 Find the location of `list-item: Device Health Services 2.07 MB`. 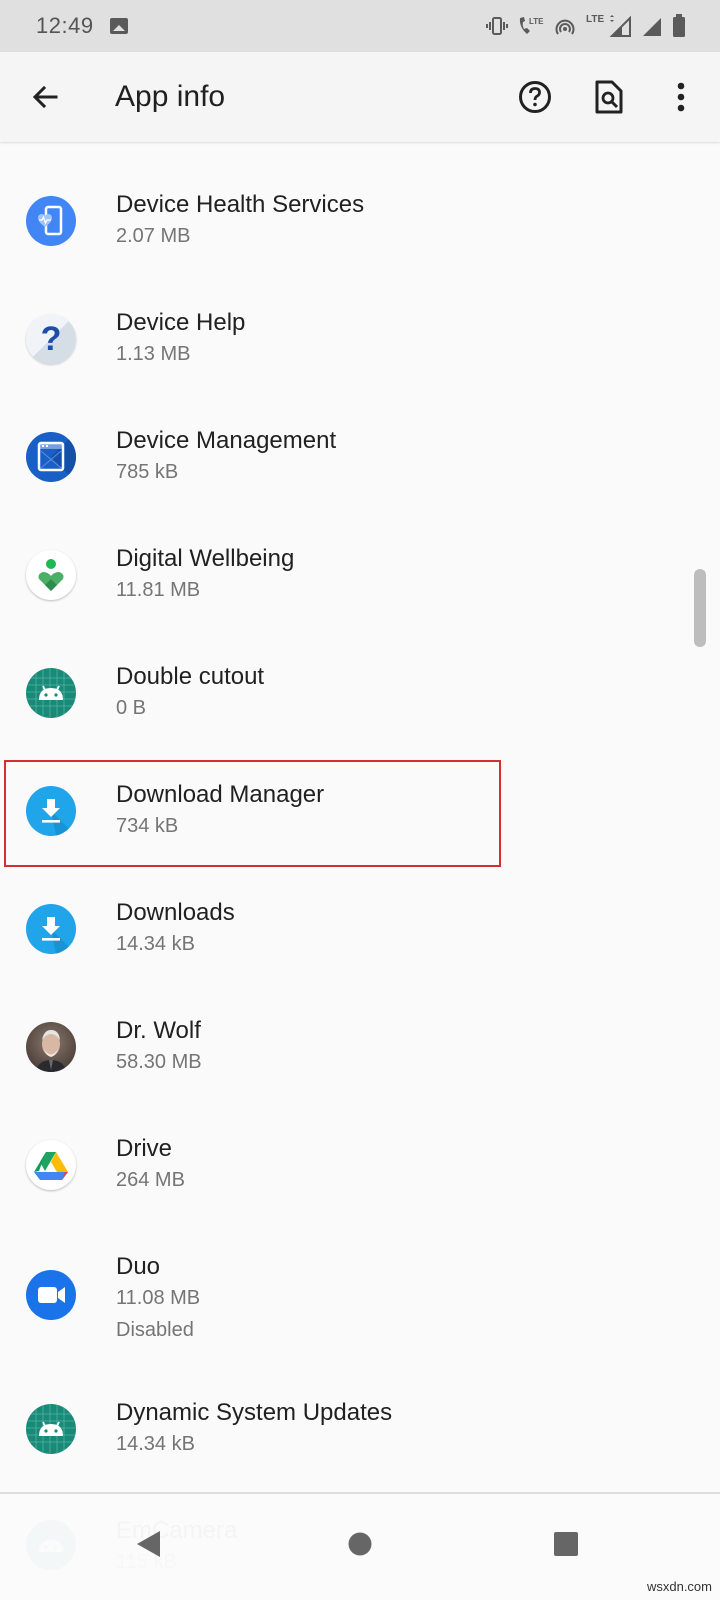

list-item: Device Health Services 2.07 MB is located at coordinates (345, 219).